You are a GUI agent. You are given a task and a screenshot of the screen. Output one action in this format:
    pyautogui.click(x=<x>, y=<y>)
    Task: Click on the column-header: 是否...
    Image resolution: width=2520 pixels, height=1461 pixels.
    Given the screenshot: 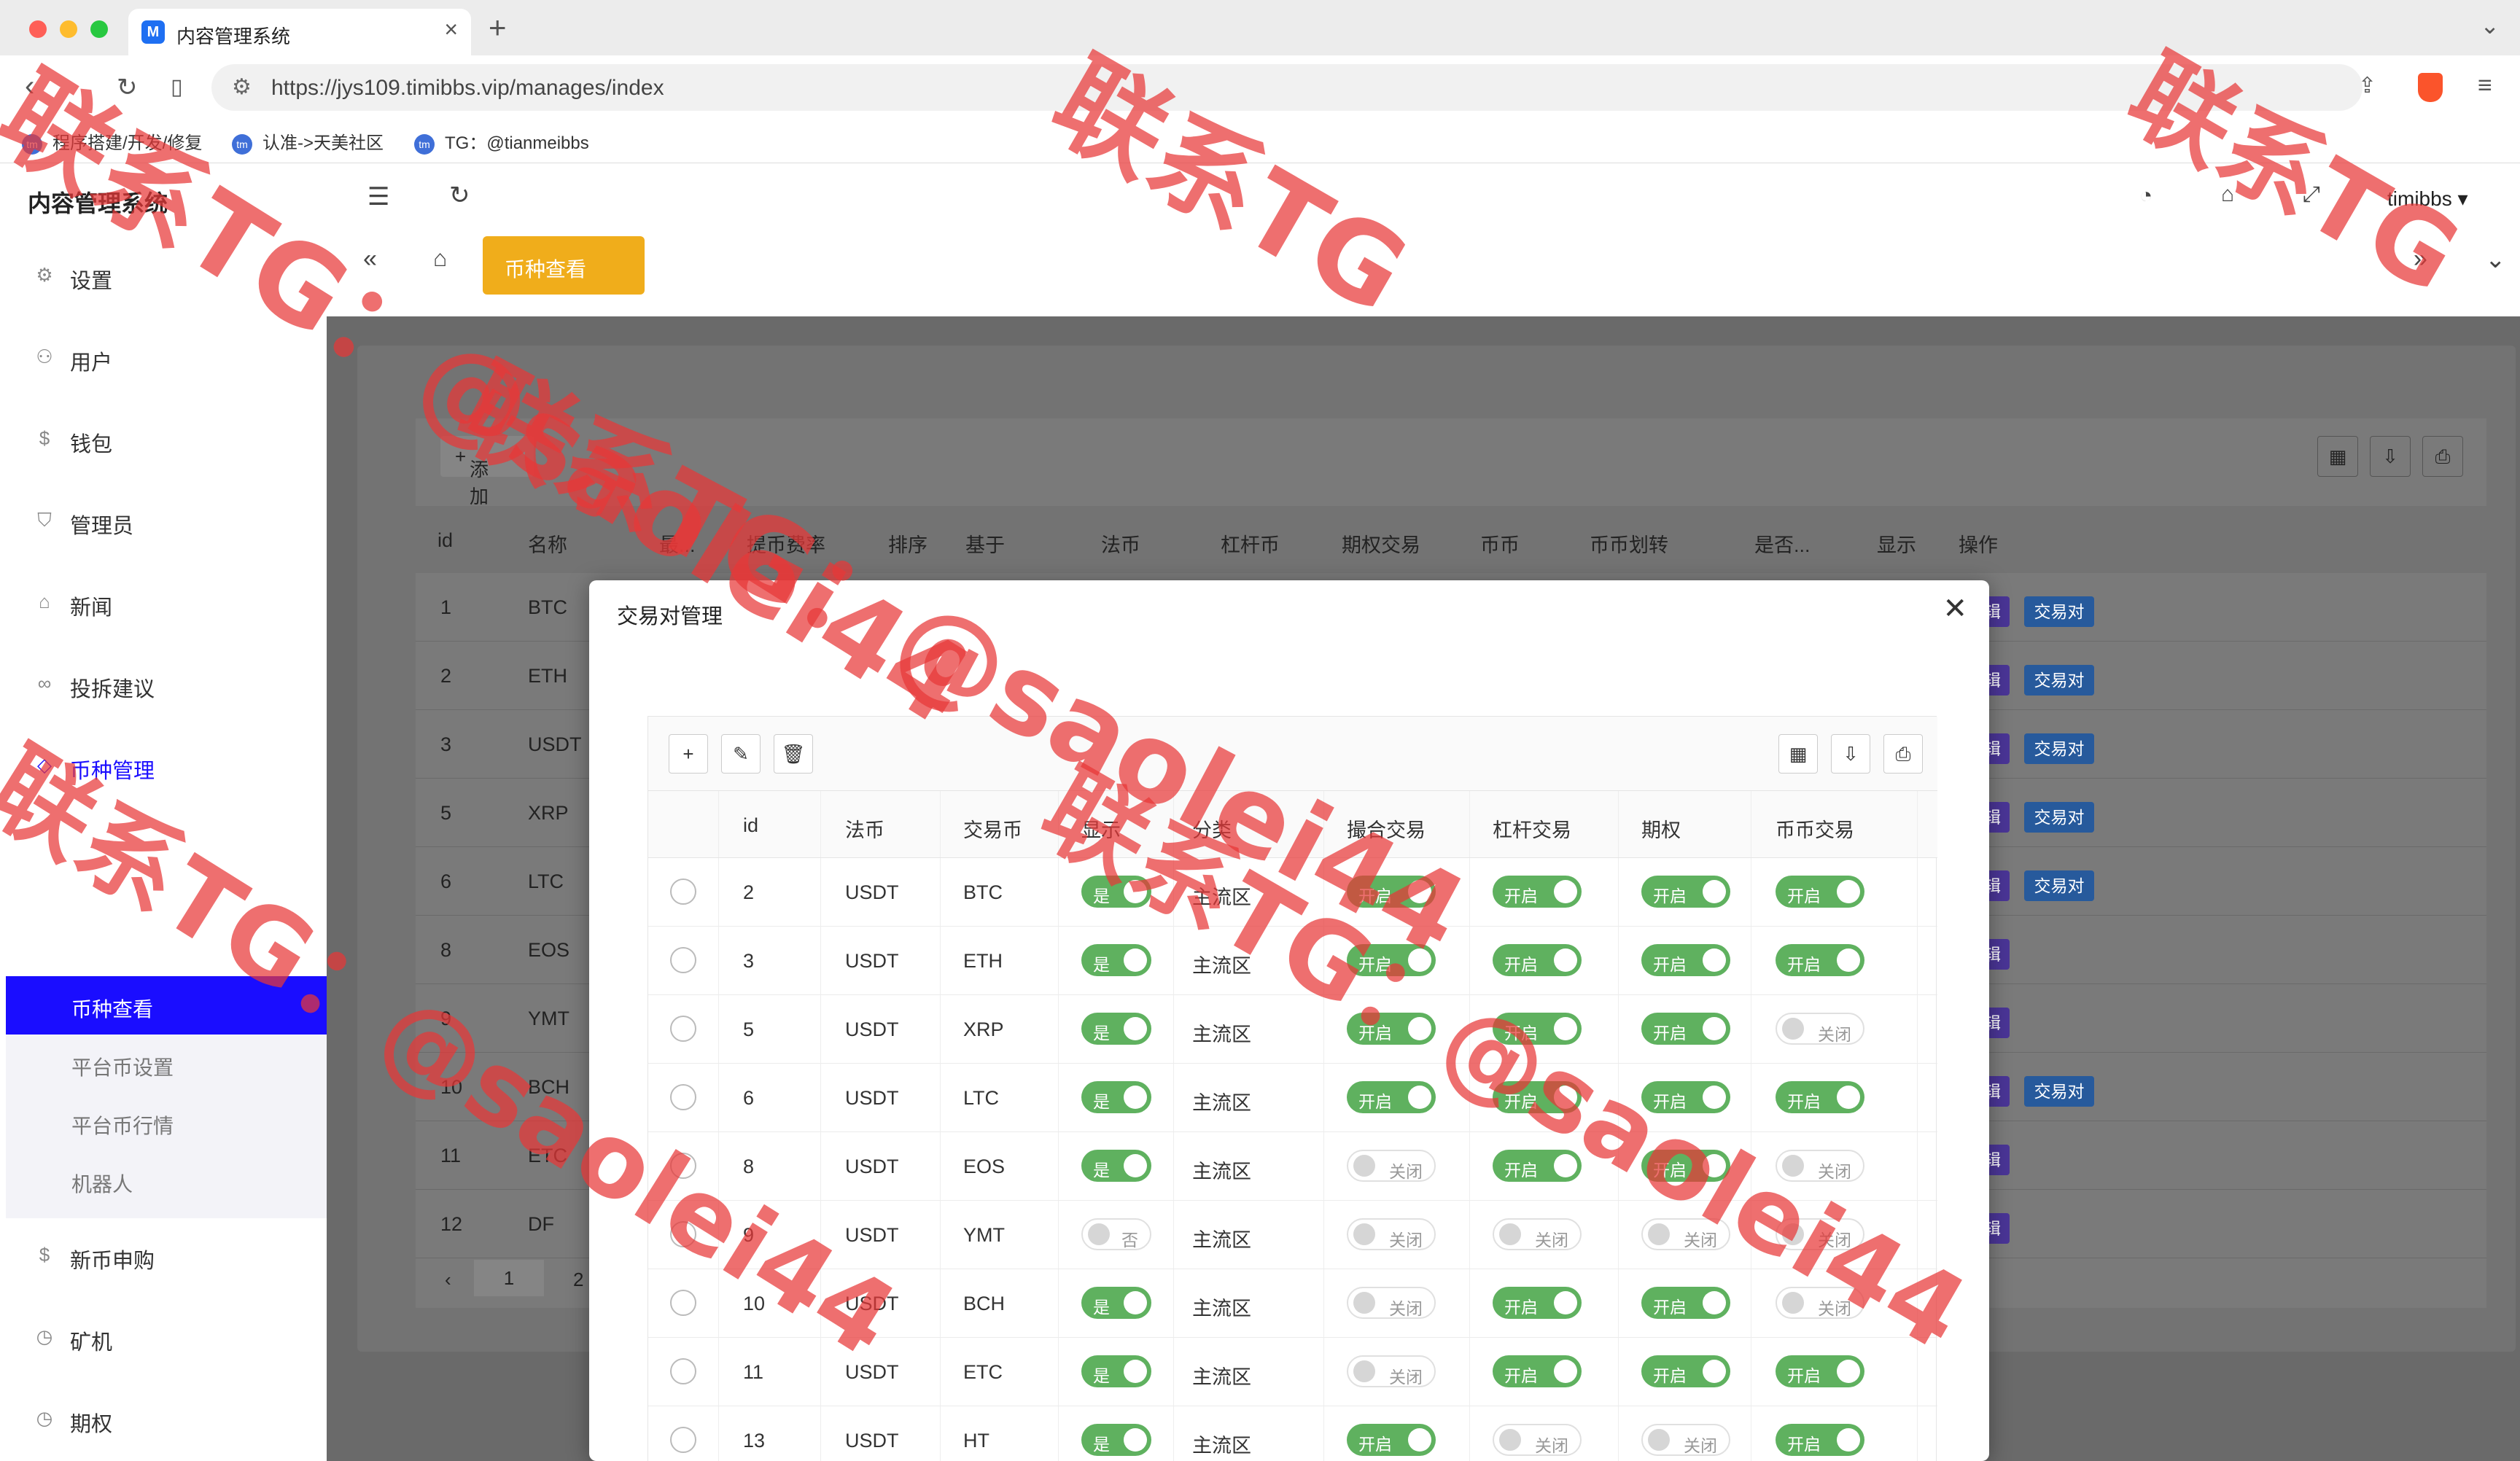 What is the action you would take?
    pyautogui.click(x=1782, y=543)
    